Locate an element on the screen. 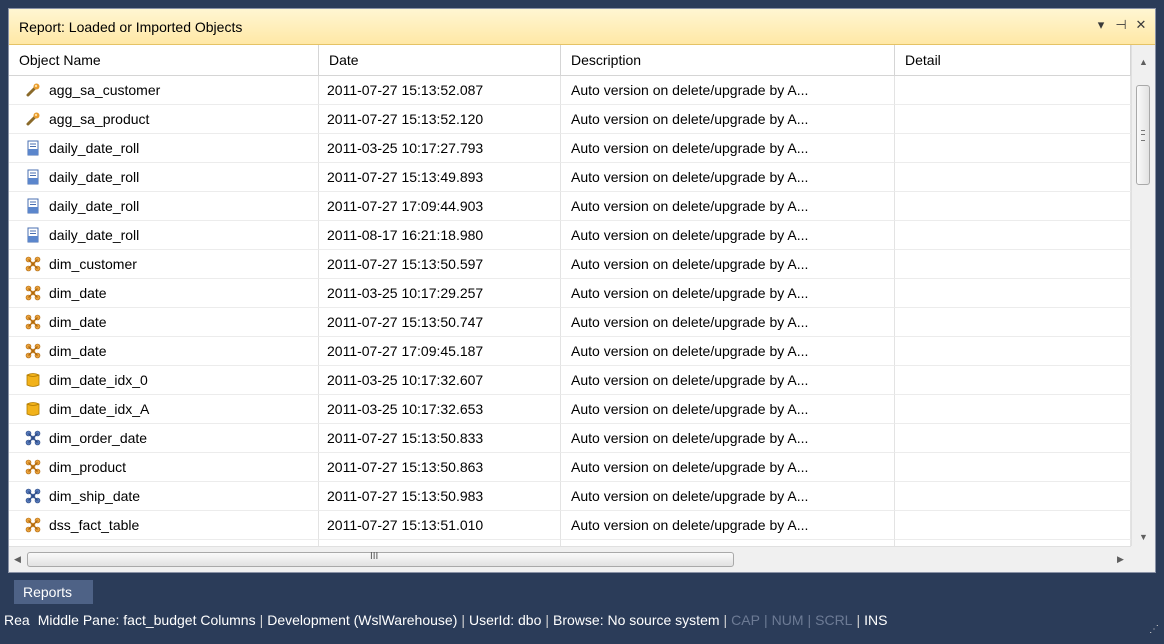 Image resolution: width=1164 pixels, height=644 pixels. object-name-cell: agg_sa_customer is located at coordinates (164, 90).